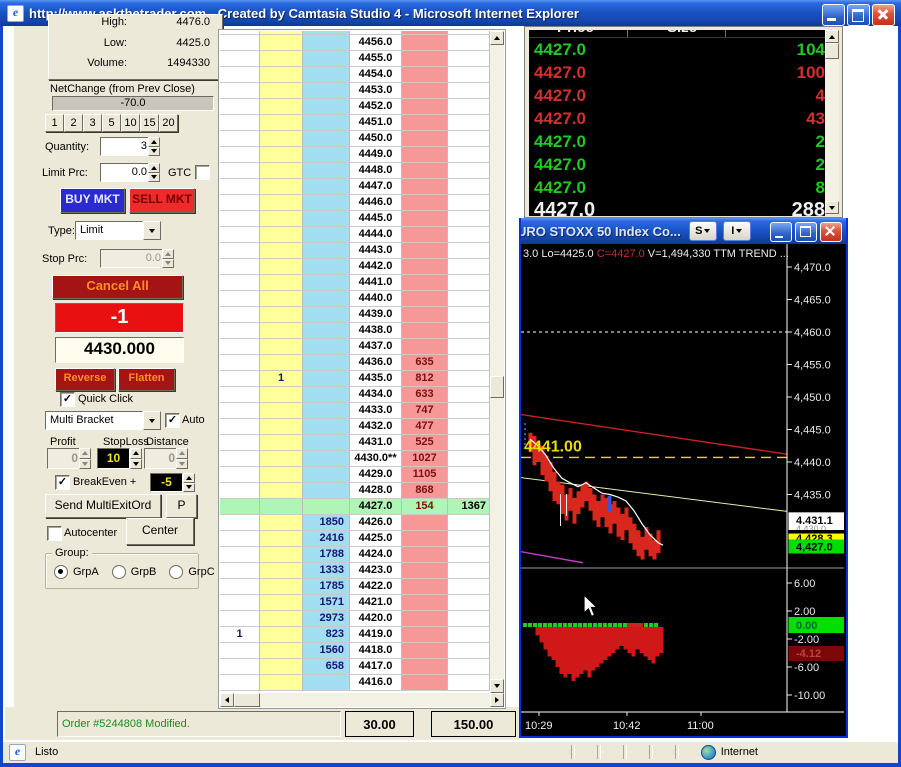 The width and height of the screenshot is (901, 767). What do you see at coordinates (376, 235) in the screenshot?
I see `price-cell: 4444.0` at bounding box center [376, 235].